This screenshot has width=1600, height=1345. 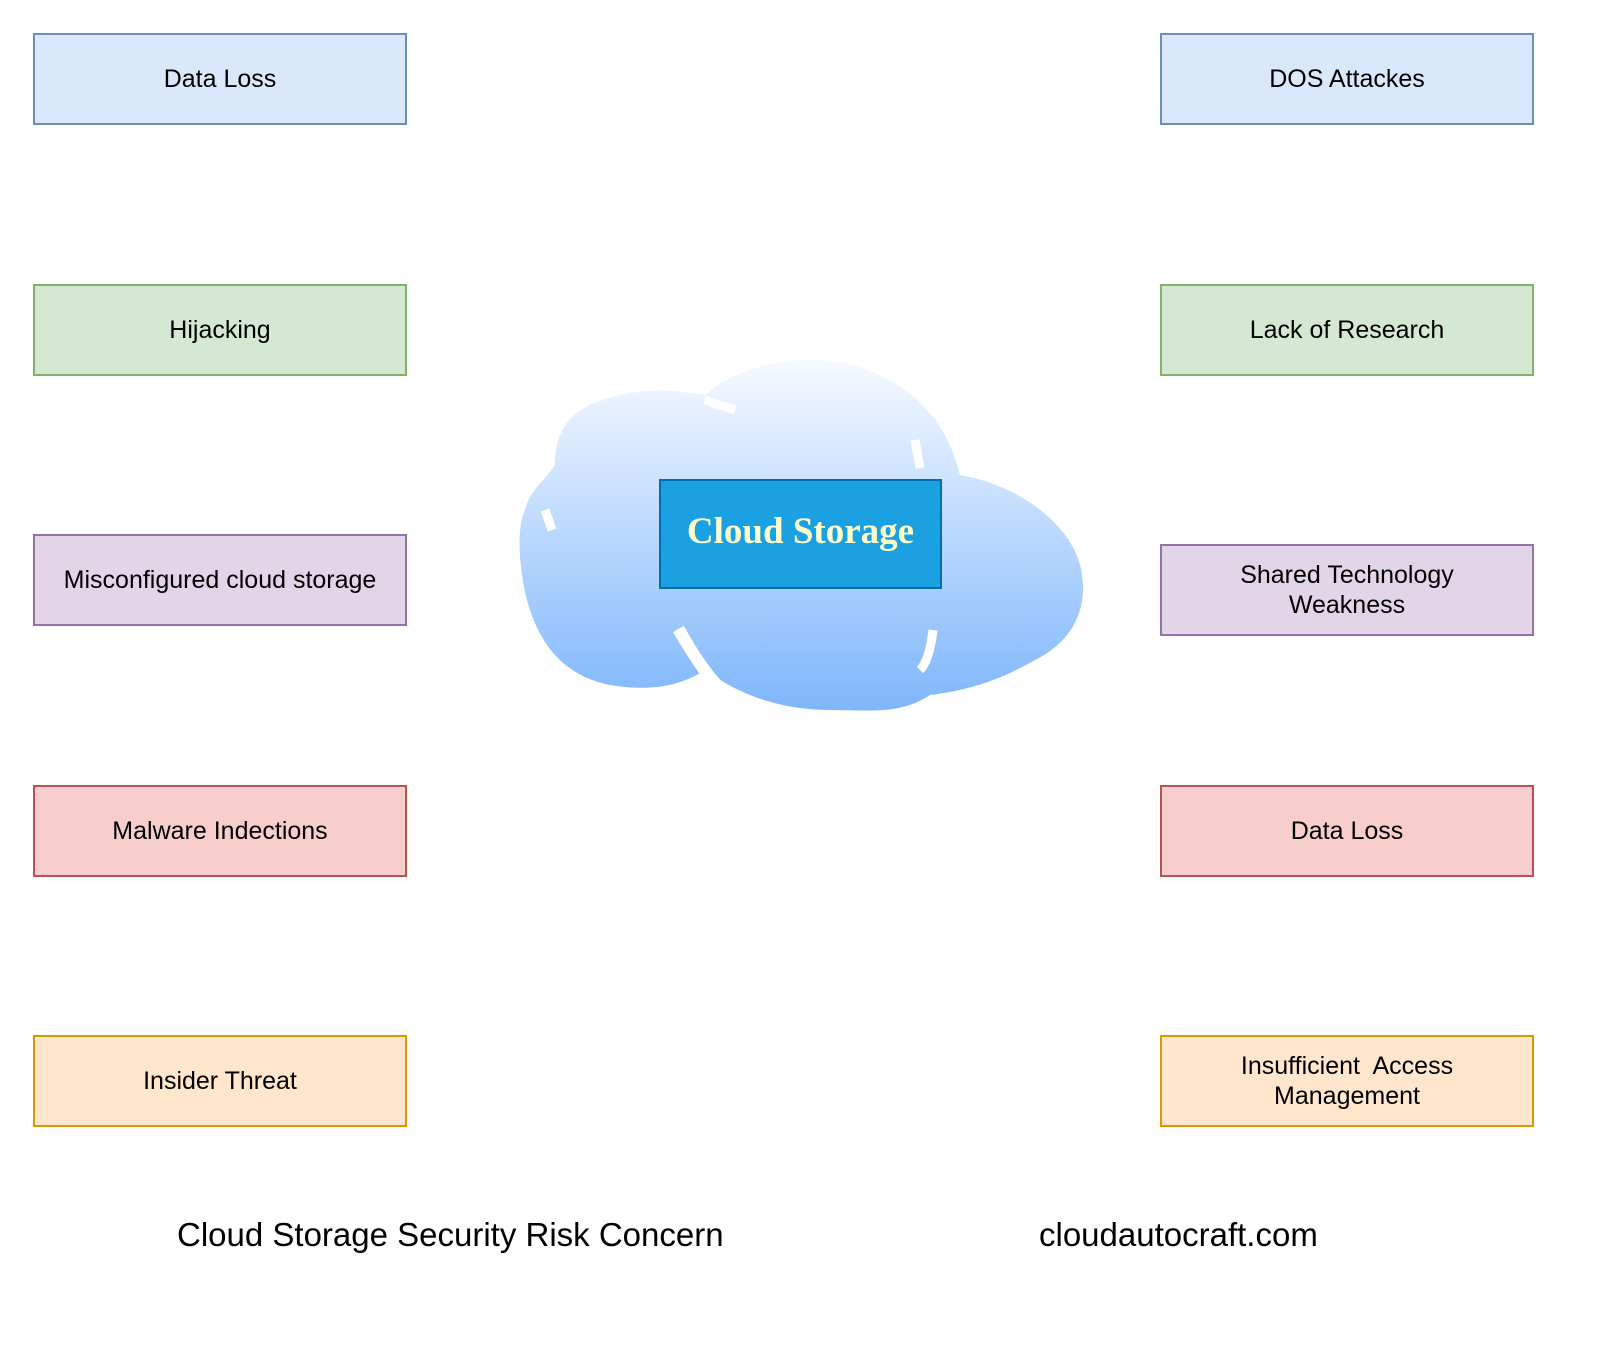 I want to click on risk-box-access-management: Insufficient Access Management, so click(x=1347, y=1081).